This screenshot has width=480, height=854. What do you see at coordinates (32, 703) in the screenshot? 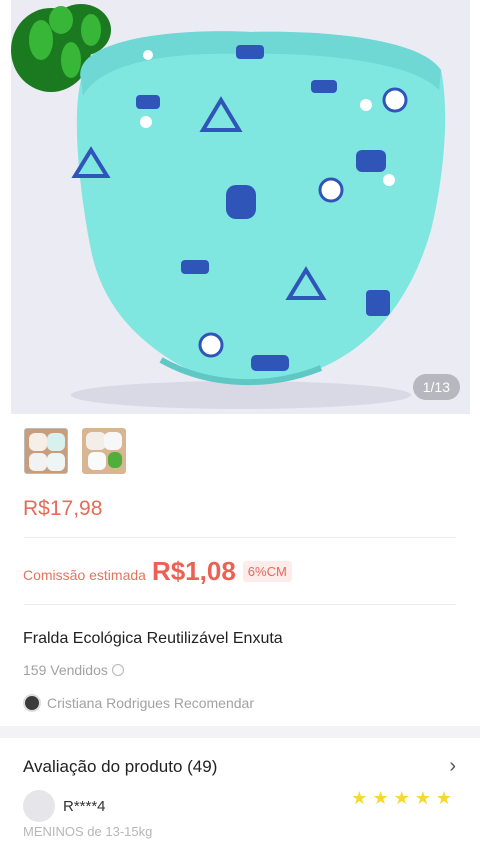
I see `recommender-avatar` at bounding box center [32, 703].